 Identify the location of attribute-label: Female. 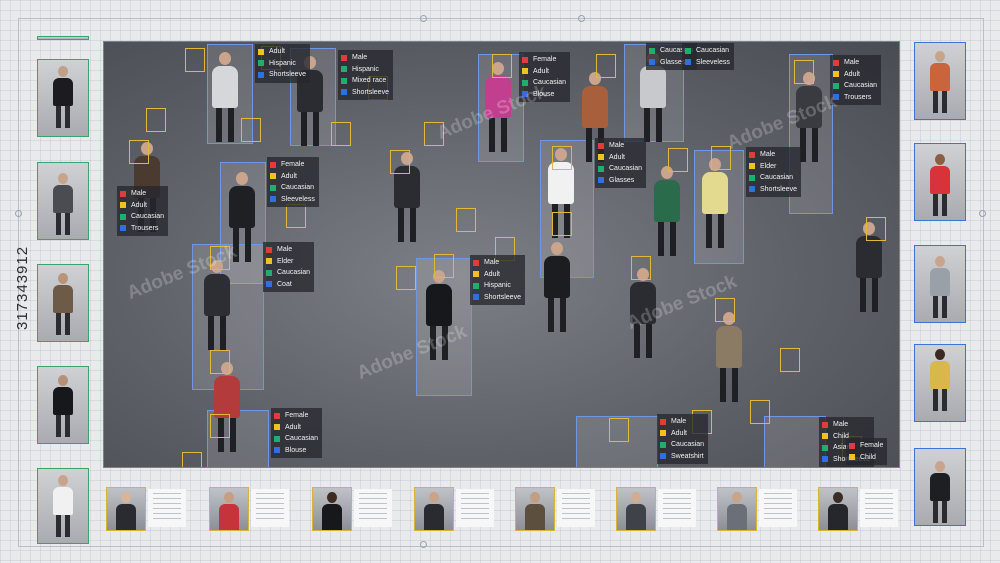
(293, 165).